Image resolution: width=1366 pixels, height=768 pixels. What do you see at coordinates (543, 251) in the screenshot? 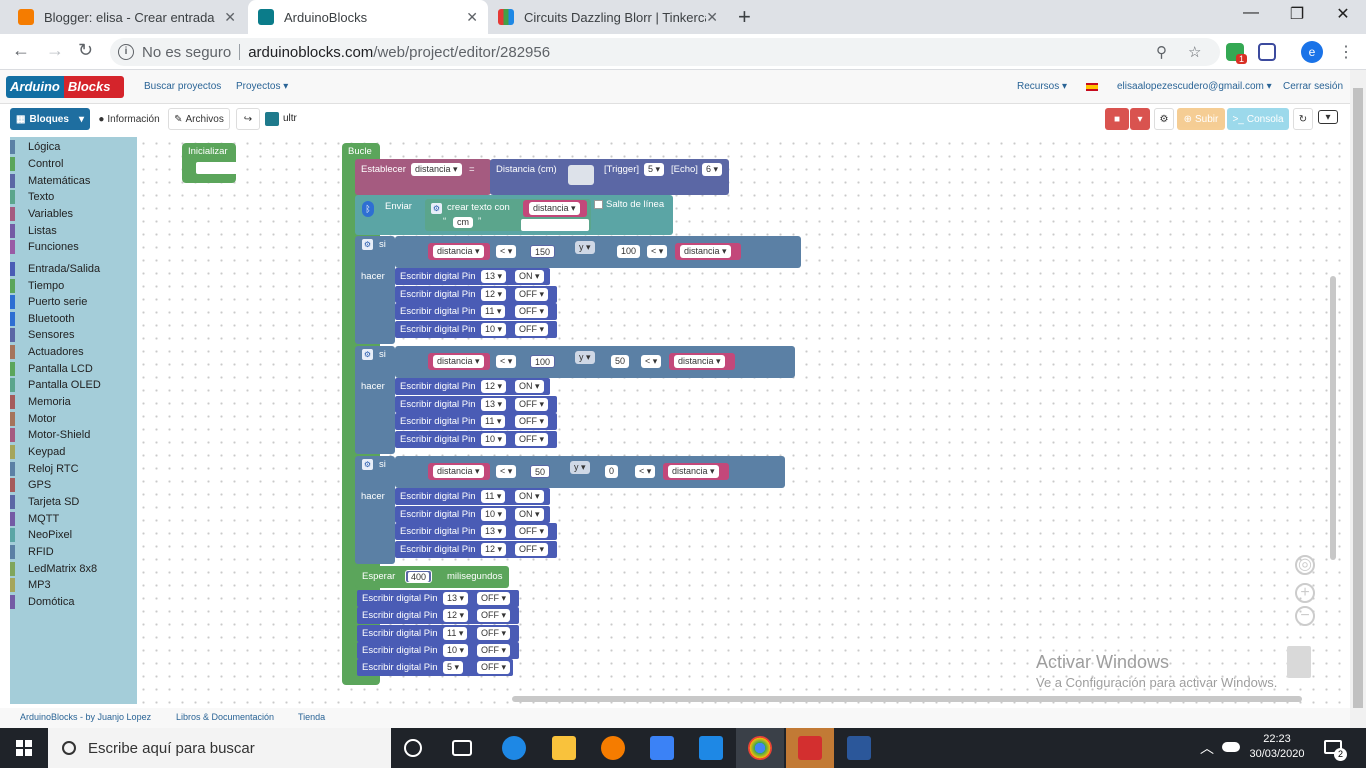
I see `number-input: 150` at bounding box center [543, 251].